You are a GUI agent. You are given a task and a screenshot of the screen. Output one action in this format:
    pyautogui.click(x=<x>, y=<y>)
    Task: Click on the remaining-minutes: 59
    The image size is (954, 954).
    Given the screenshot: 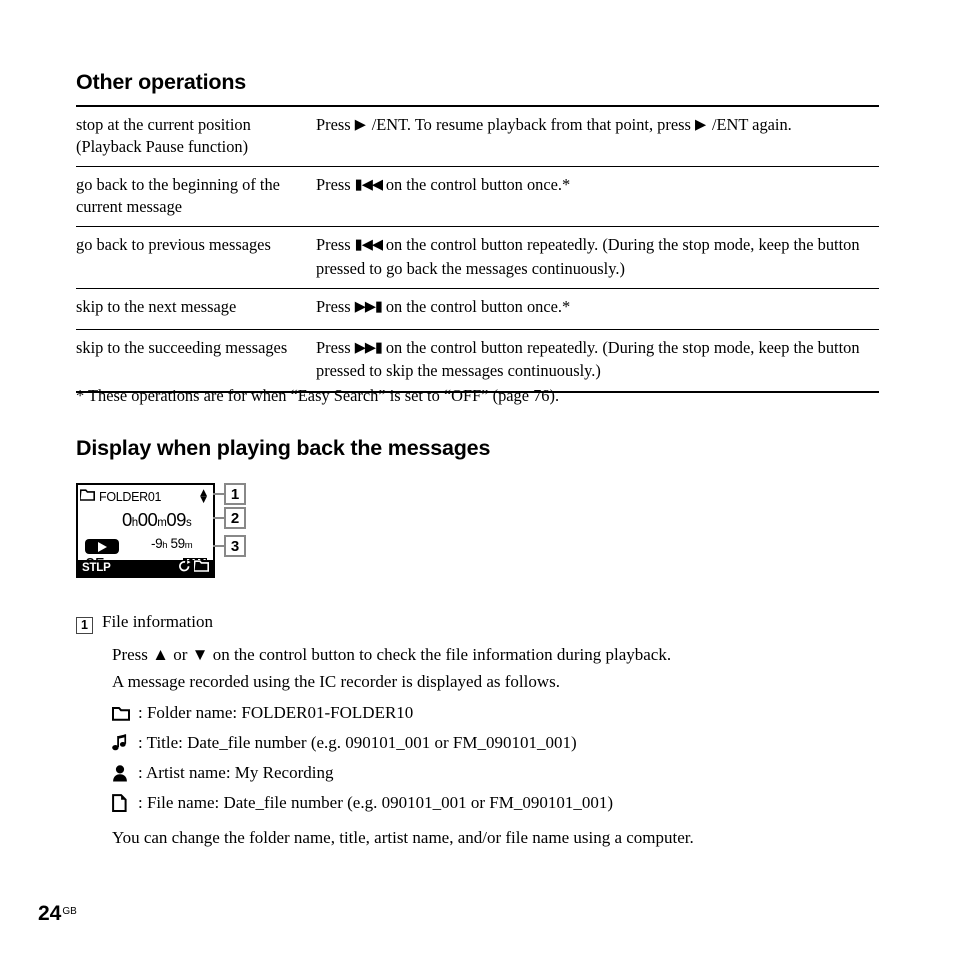 What is the action you would take?
    pyautogui.click(x=177, y=543)
    